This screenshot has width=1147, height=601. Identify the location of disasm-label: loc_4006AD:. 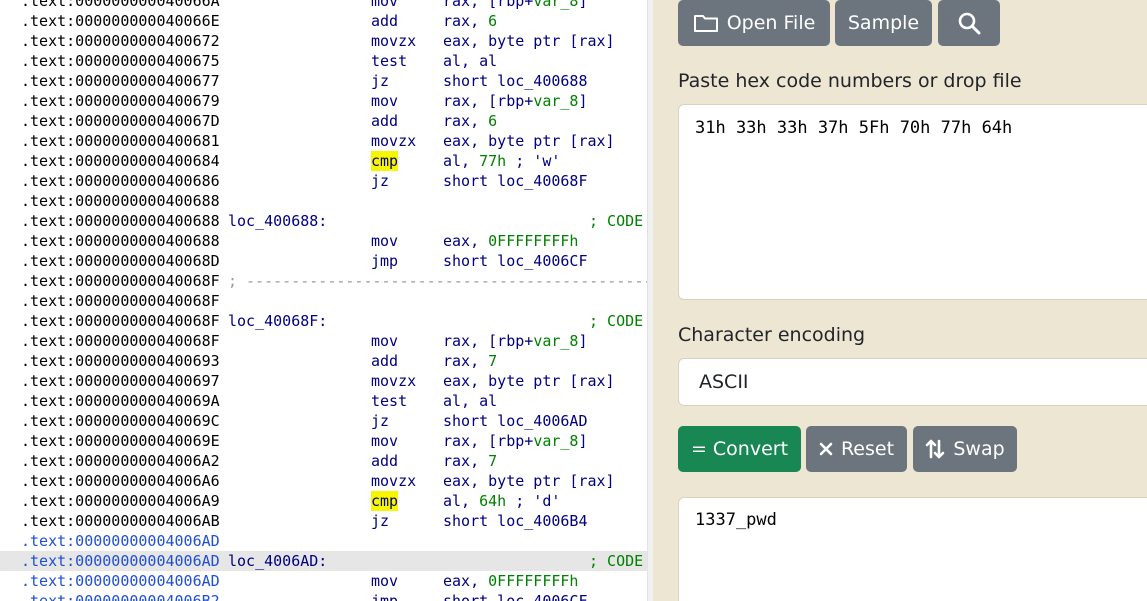
(277, 561).